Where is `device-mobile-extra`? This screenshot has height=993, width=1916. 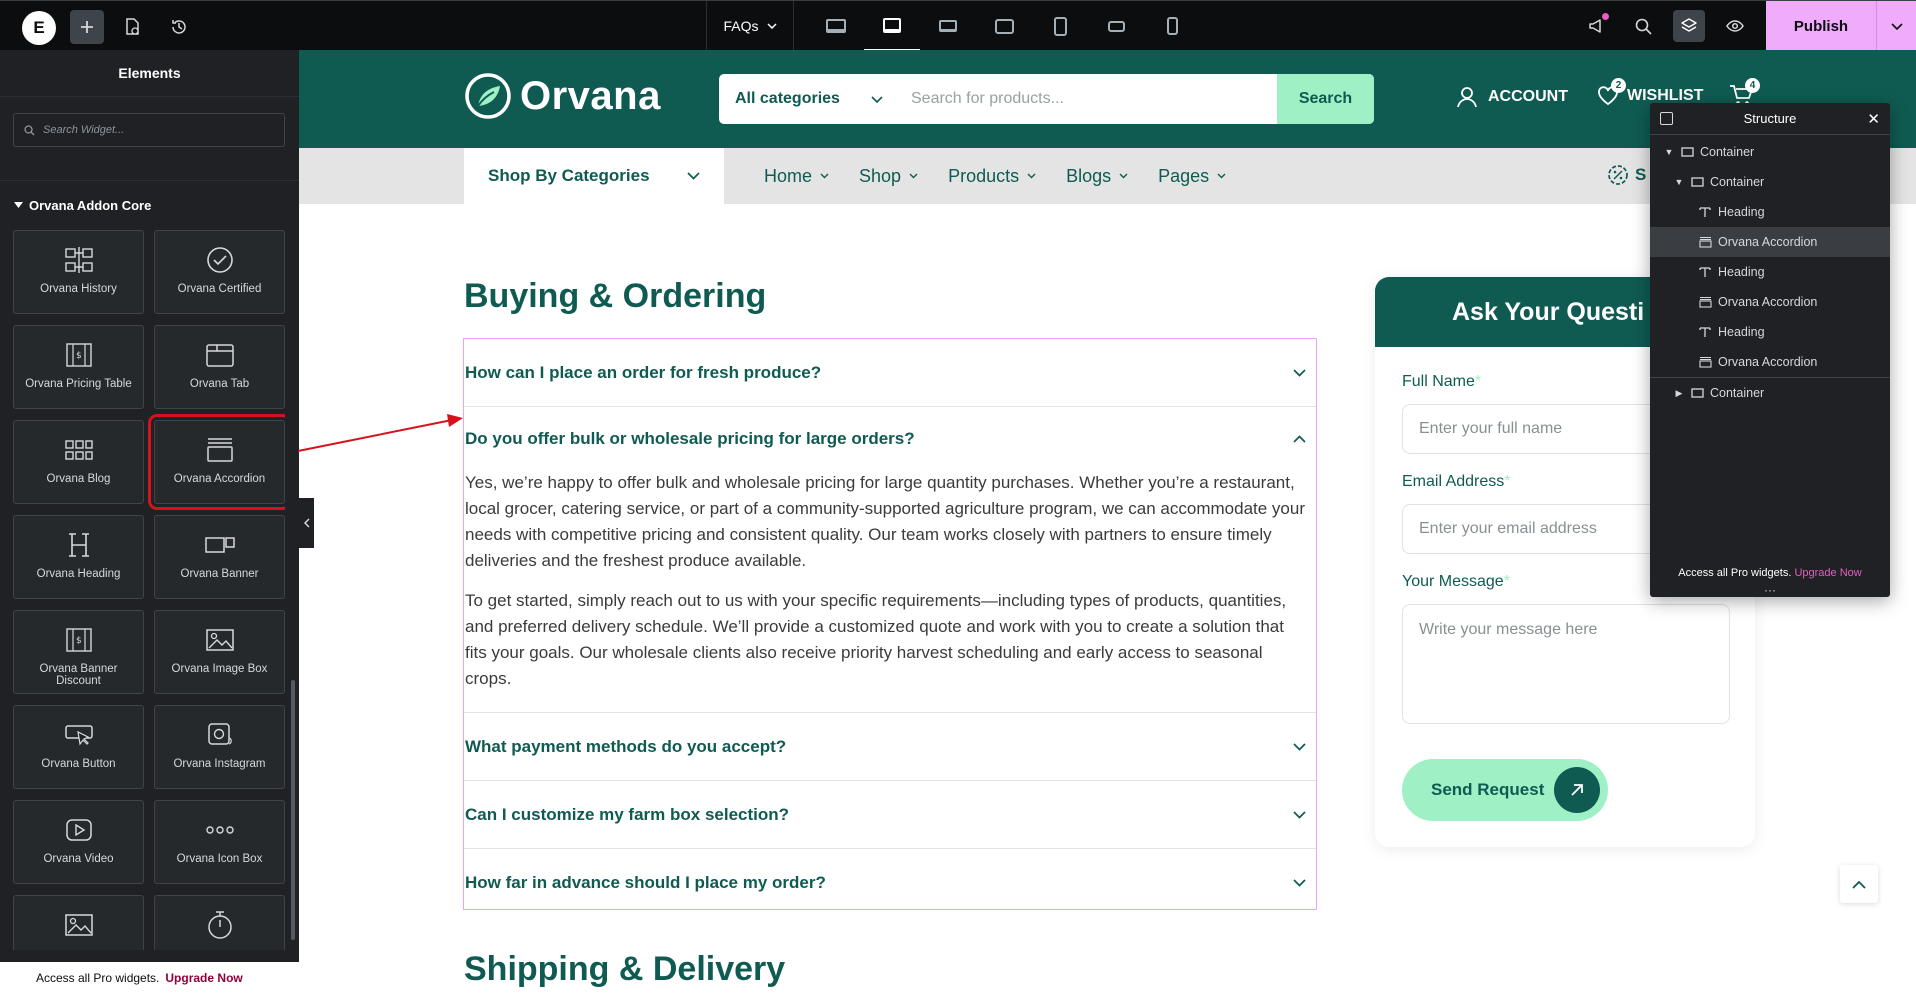
device-mobile-extra is located at coordinates (1116, 26).